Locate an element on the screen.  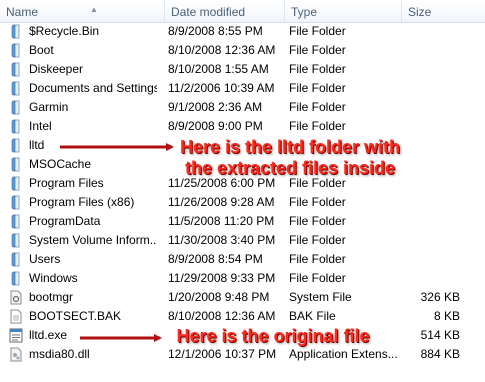
file-name: Intel is located at coordinates (40, 126).